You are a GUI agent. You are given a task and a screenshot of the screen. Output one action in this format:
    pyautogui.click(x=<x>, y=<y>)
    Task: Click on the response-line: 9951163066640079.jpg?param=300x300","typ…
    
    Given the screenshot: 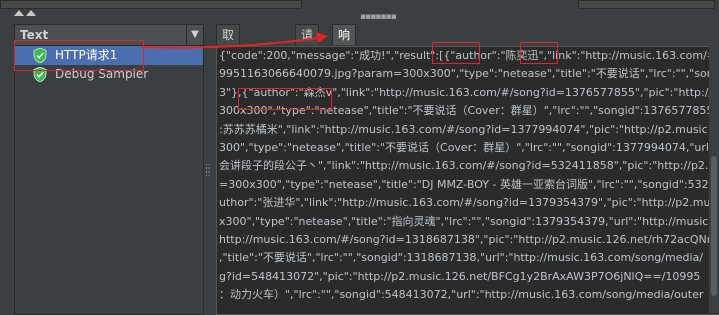 What is the action you would take?
    pyautogui.click(x=466, y=74)
    